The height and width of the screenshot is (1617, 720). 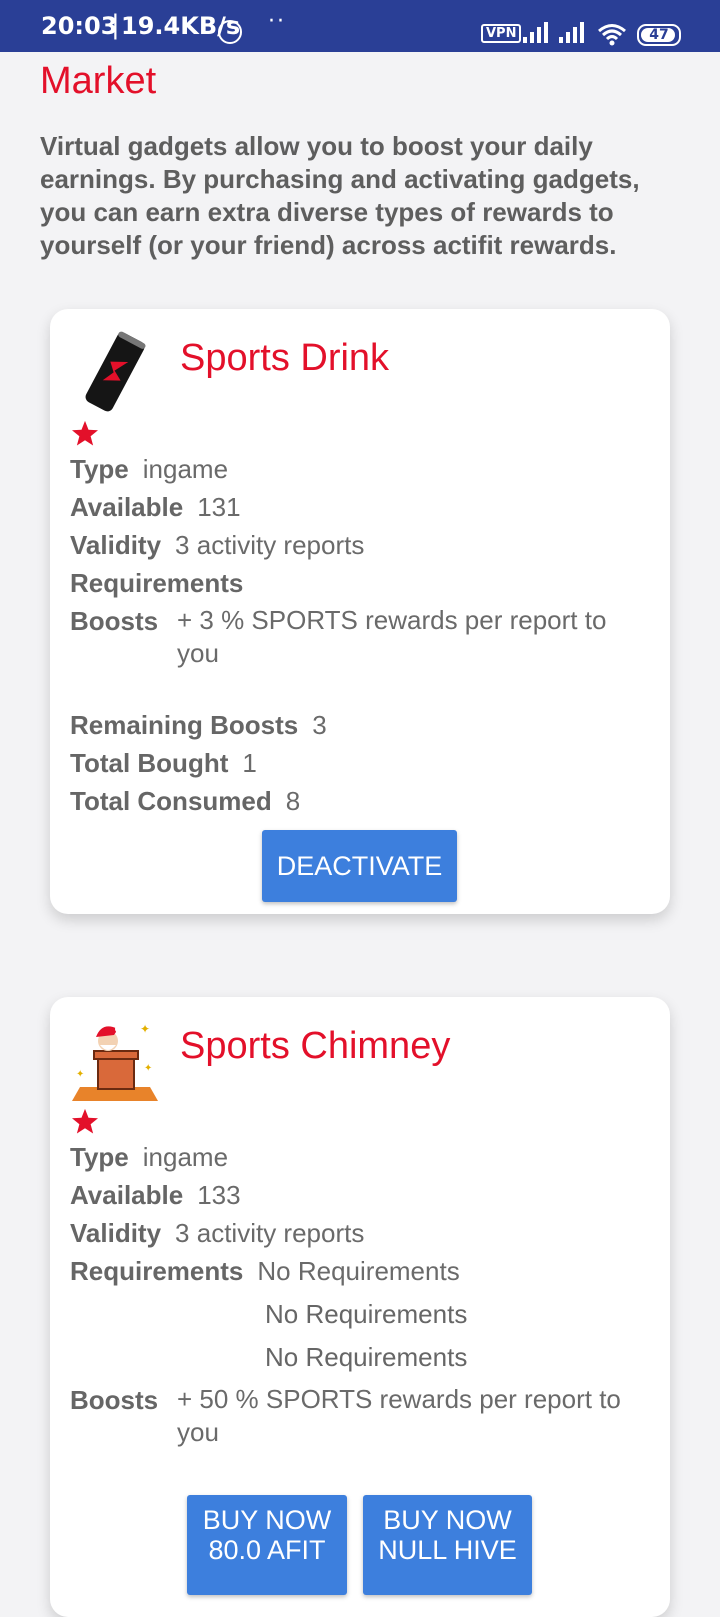 What do you see at coordinates (392, 636) in the screenshot?
I see `boost-value: + 3 % SPORTS rewards per report to you` at bounding box center [392, 636].